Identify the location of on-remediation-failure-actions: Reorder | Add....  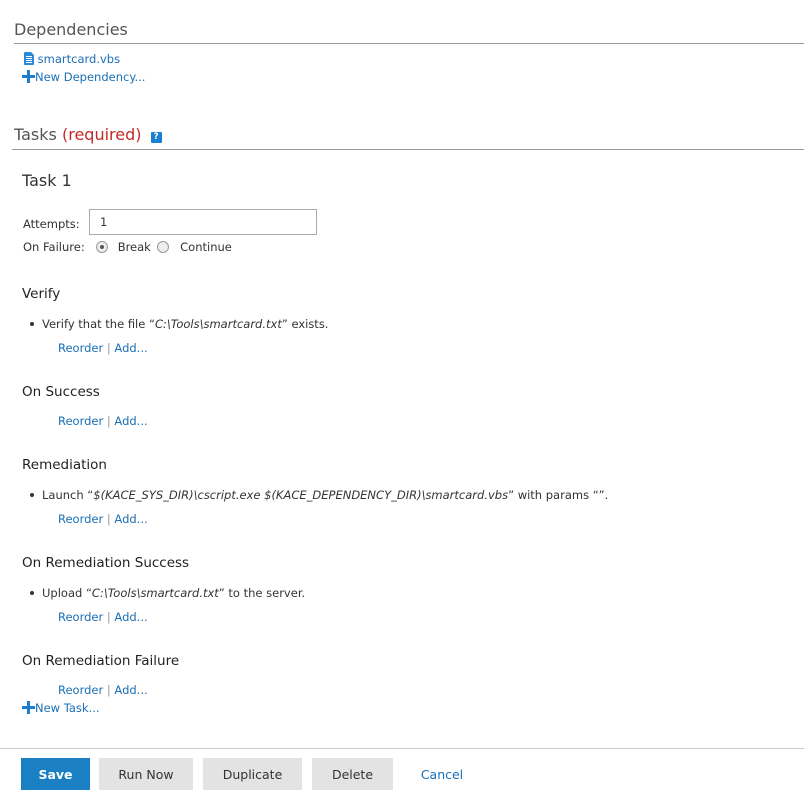
(103, 690).